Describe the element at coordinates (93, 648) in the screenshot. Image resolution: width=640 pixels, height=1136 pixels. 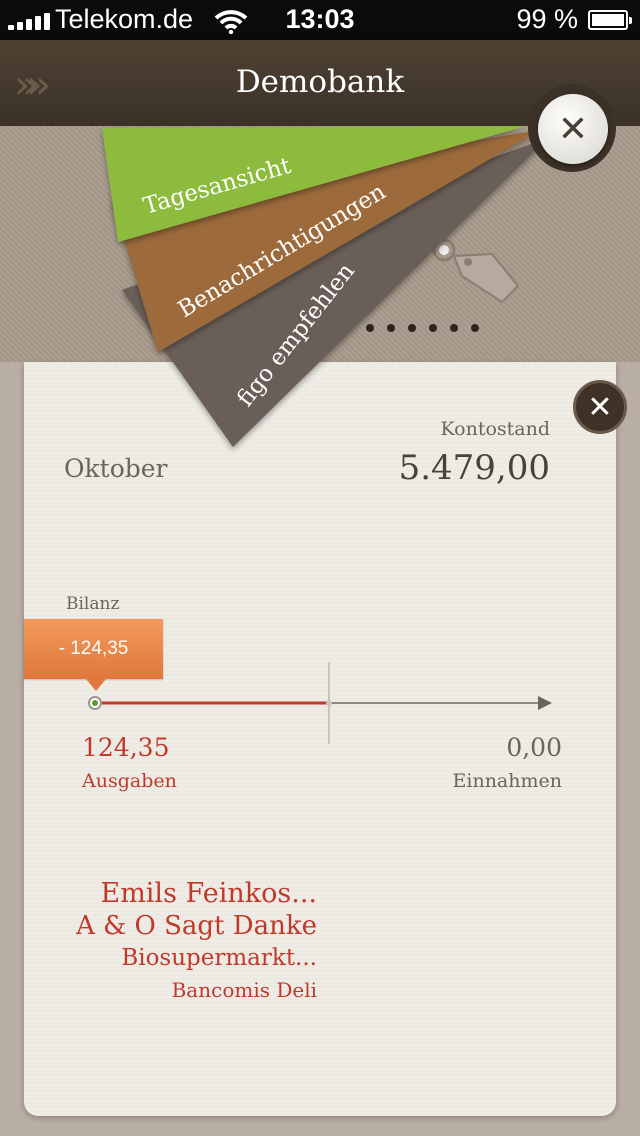
I see `bilanz-value: - 124,35` at that location.